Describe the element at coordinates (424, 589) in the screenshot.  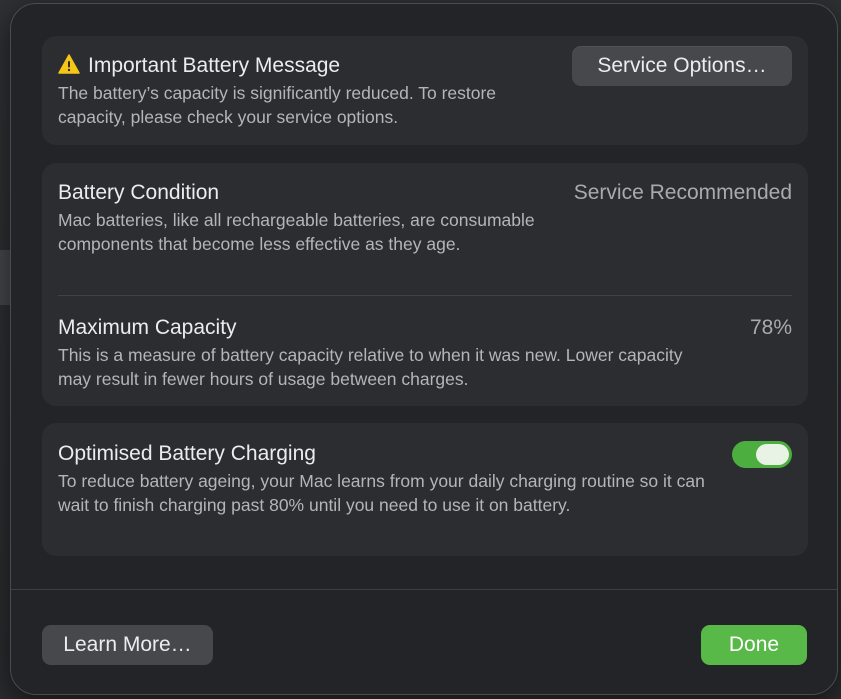
I see `footer-divider` at that location.